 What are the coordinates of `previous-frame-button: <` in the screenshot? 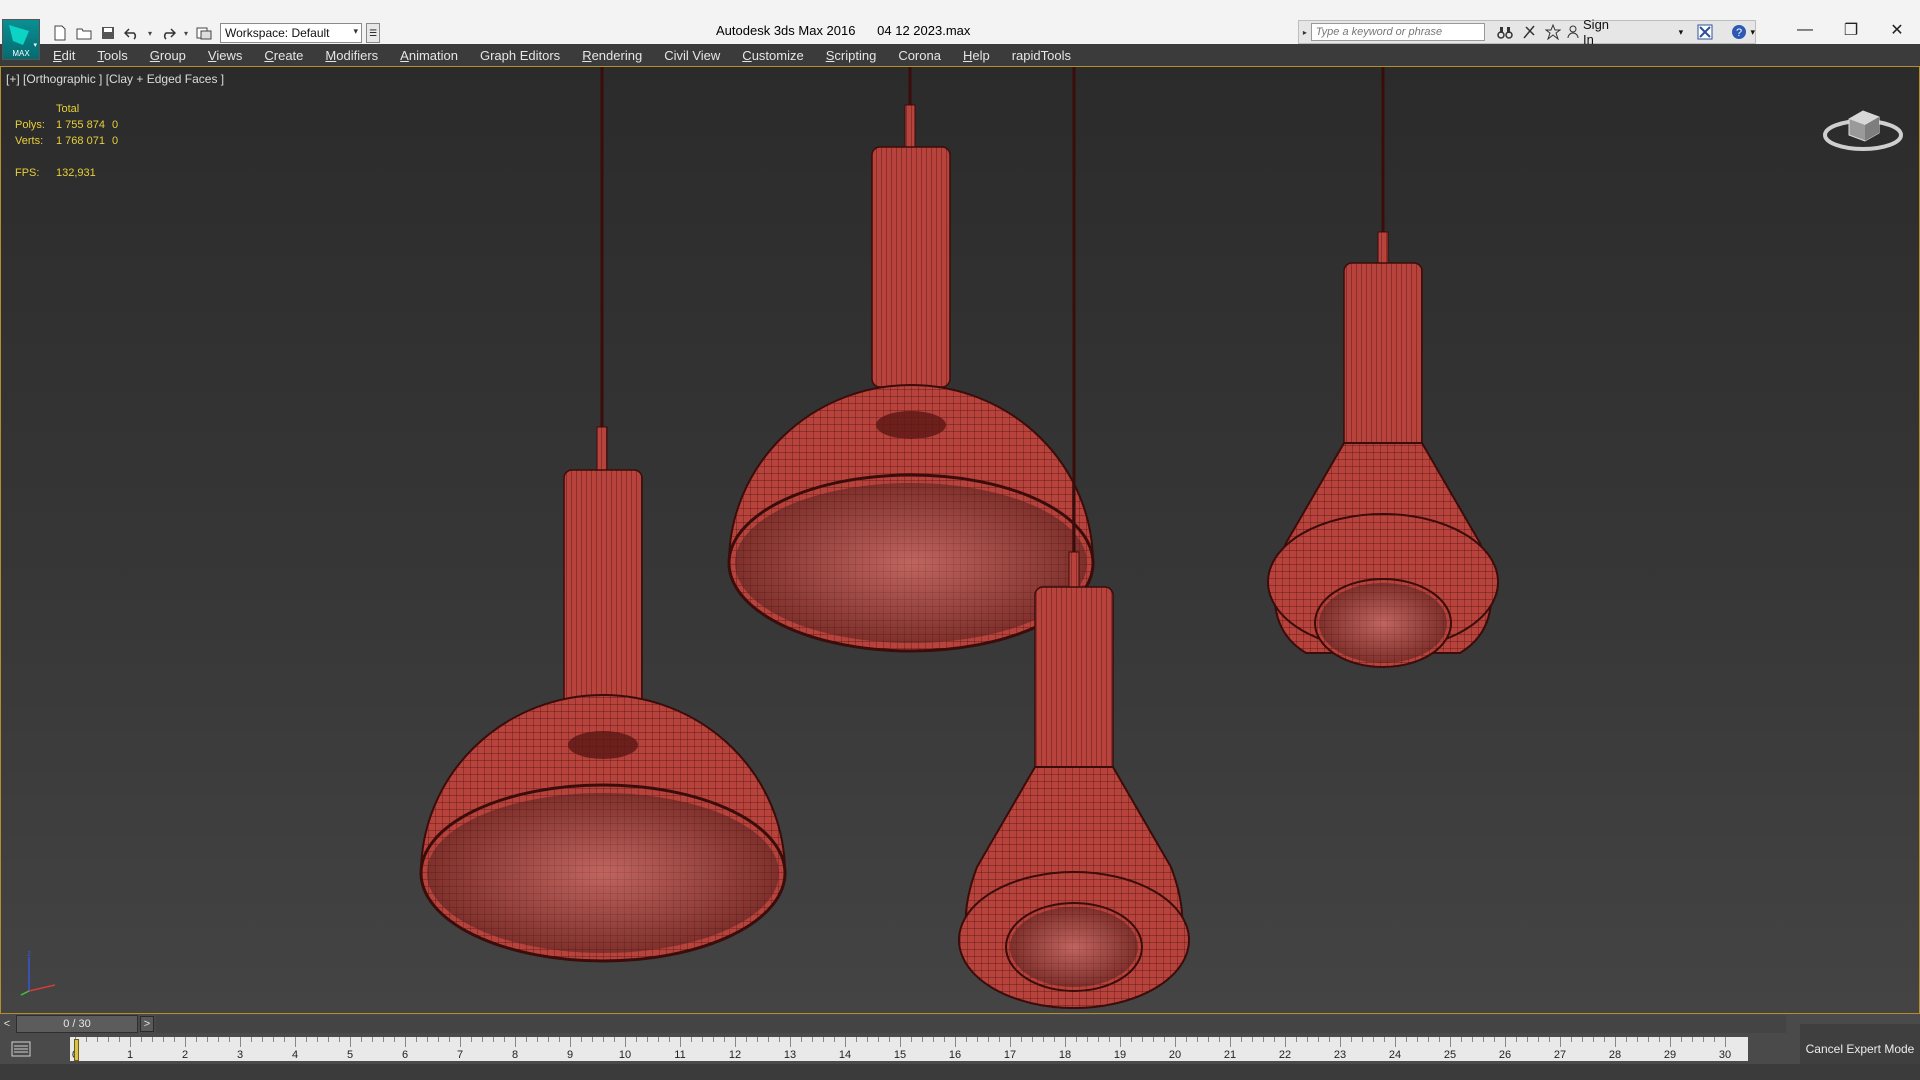 It's located at (7, 1024).